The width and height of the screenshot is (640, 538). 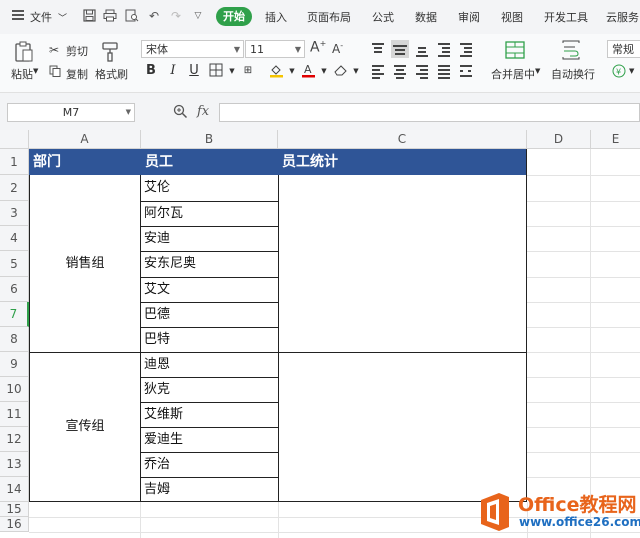 I want to click on currency-chevron-down-icon: ▼, so click(x=631, y=71).